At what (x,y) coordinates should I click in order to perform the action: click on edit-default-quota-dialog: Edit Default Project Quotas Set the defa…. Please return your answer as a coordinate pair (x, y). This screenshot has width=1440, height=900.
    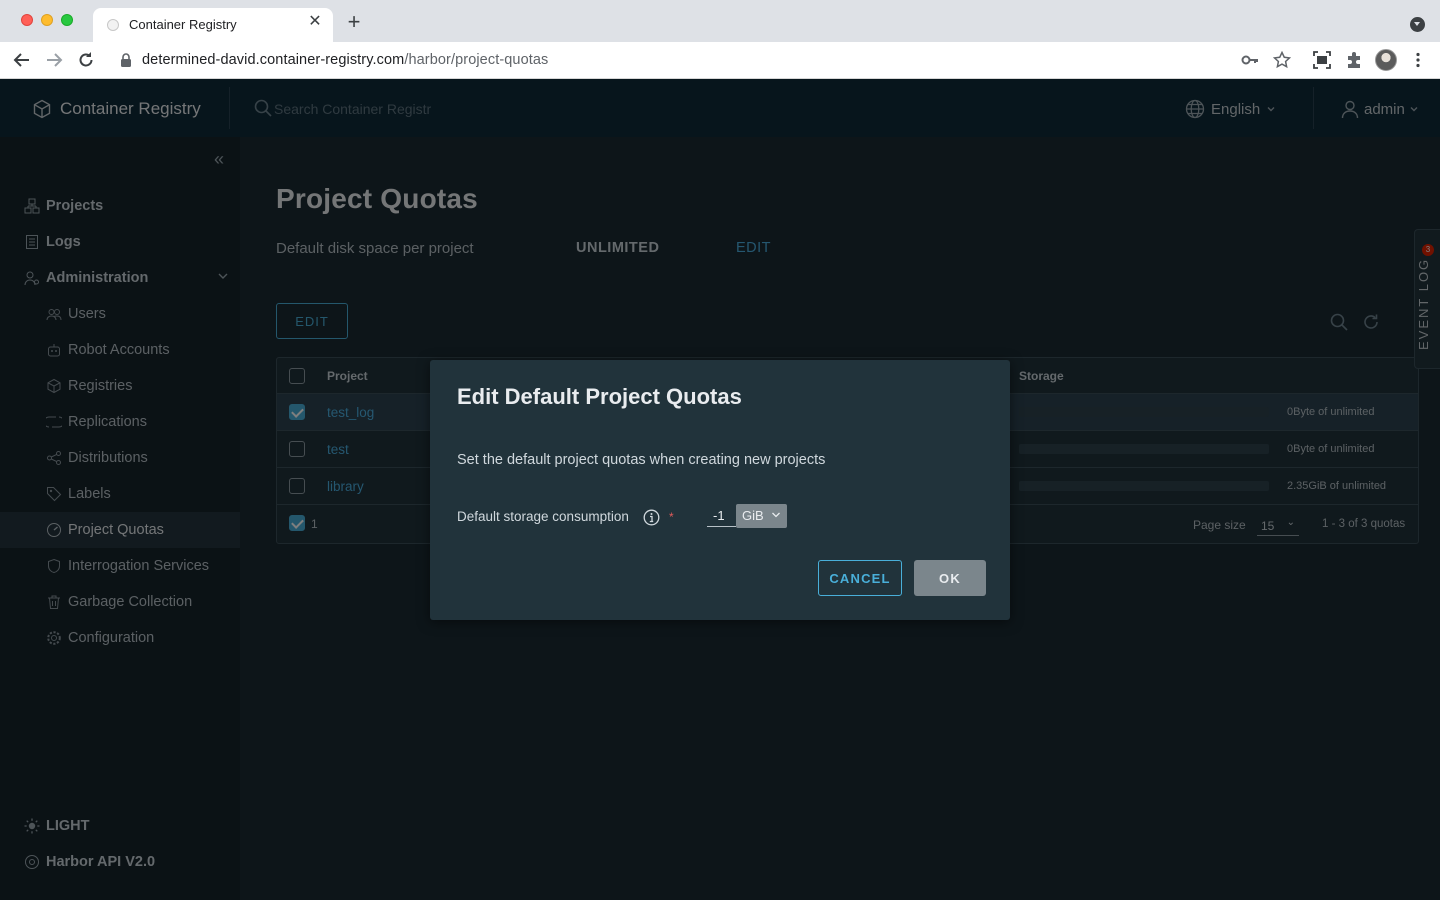
    Looking at the image, I should click on (720, 490).